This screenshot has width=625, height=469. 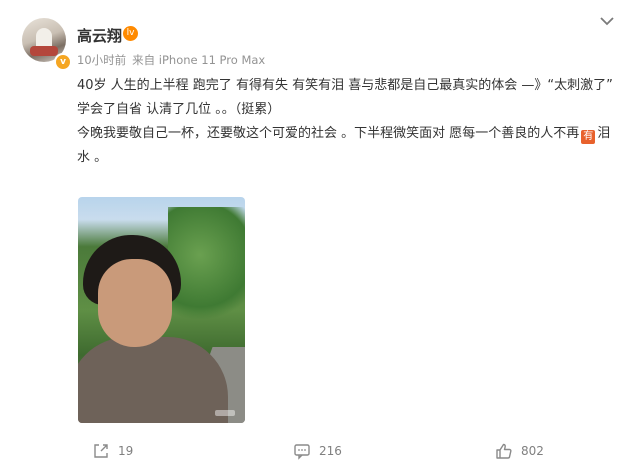 What do you see at coordinates (588, 137) in the screenshot?
I see `emoji-you-icon: 有` at bounding box center [588, 137].